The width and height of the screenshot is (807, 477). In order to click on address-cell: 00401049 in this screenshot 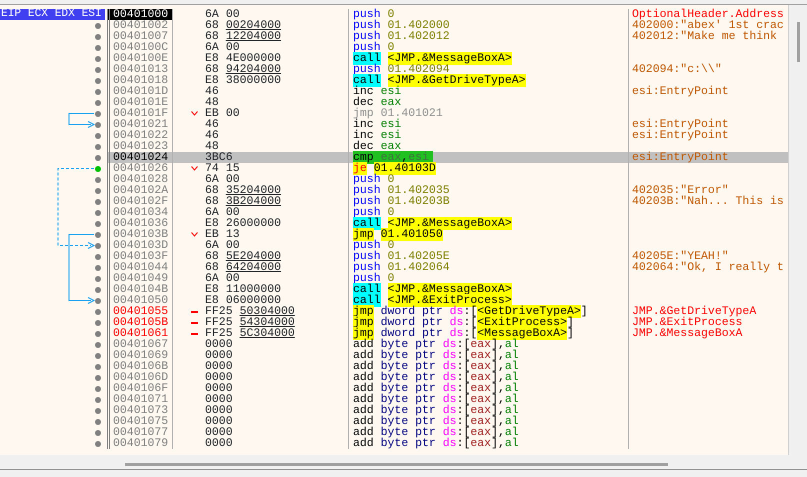, I will do `click(139, 278)`.